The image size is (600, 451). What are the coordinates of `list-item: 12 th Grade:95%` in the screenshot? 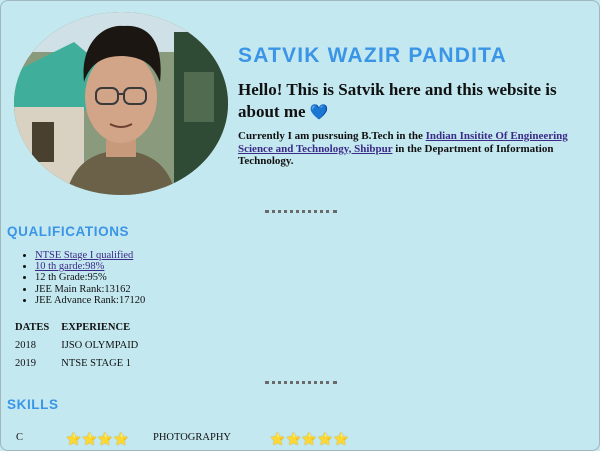 It's located at (90, 277).